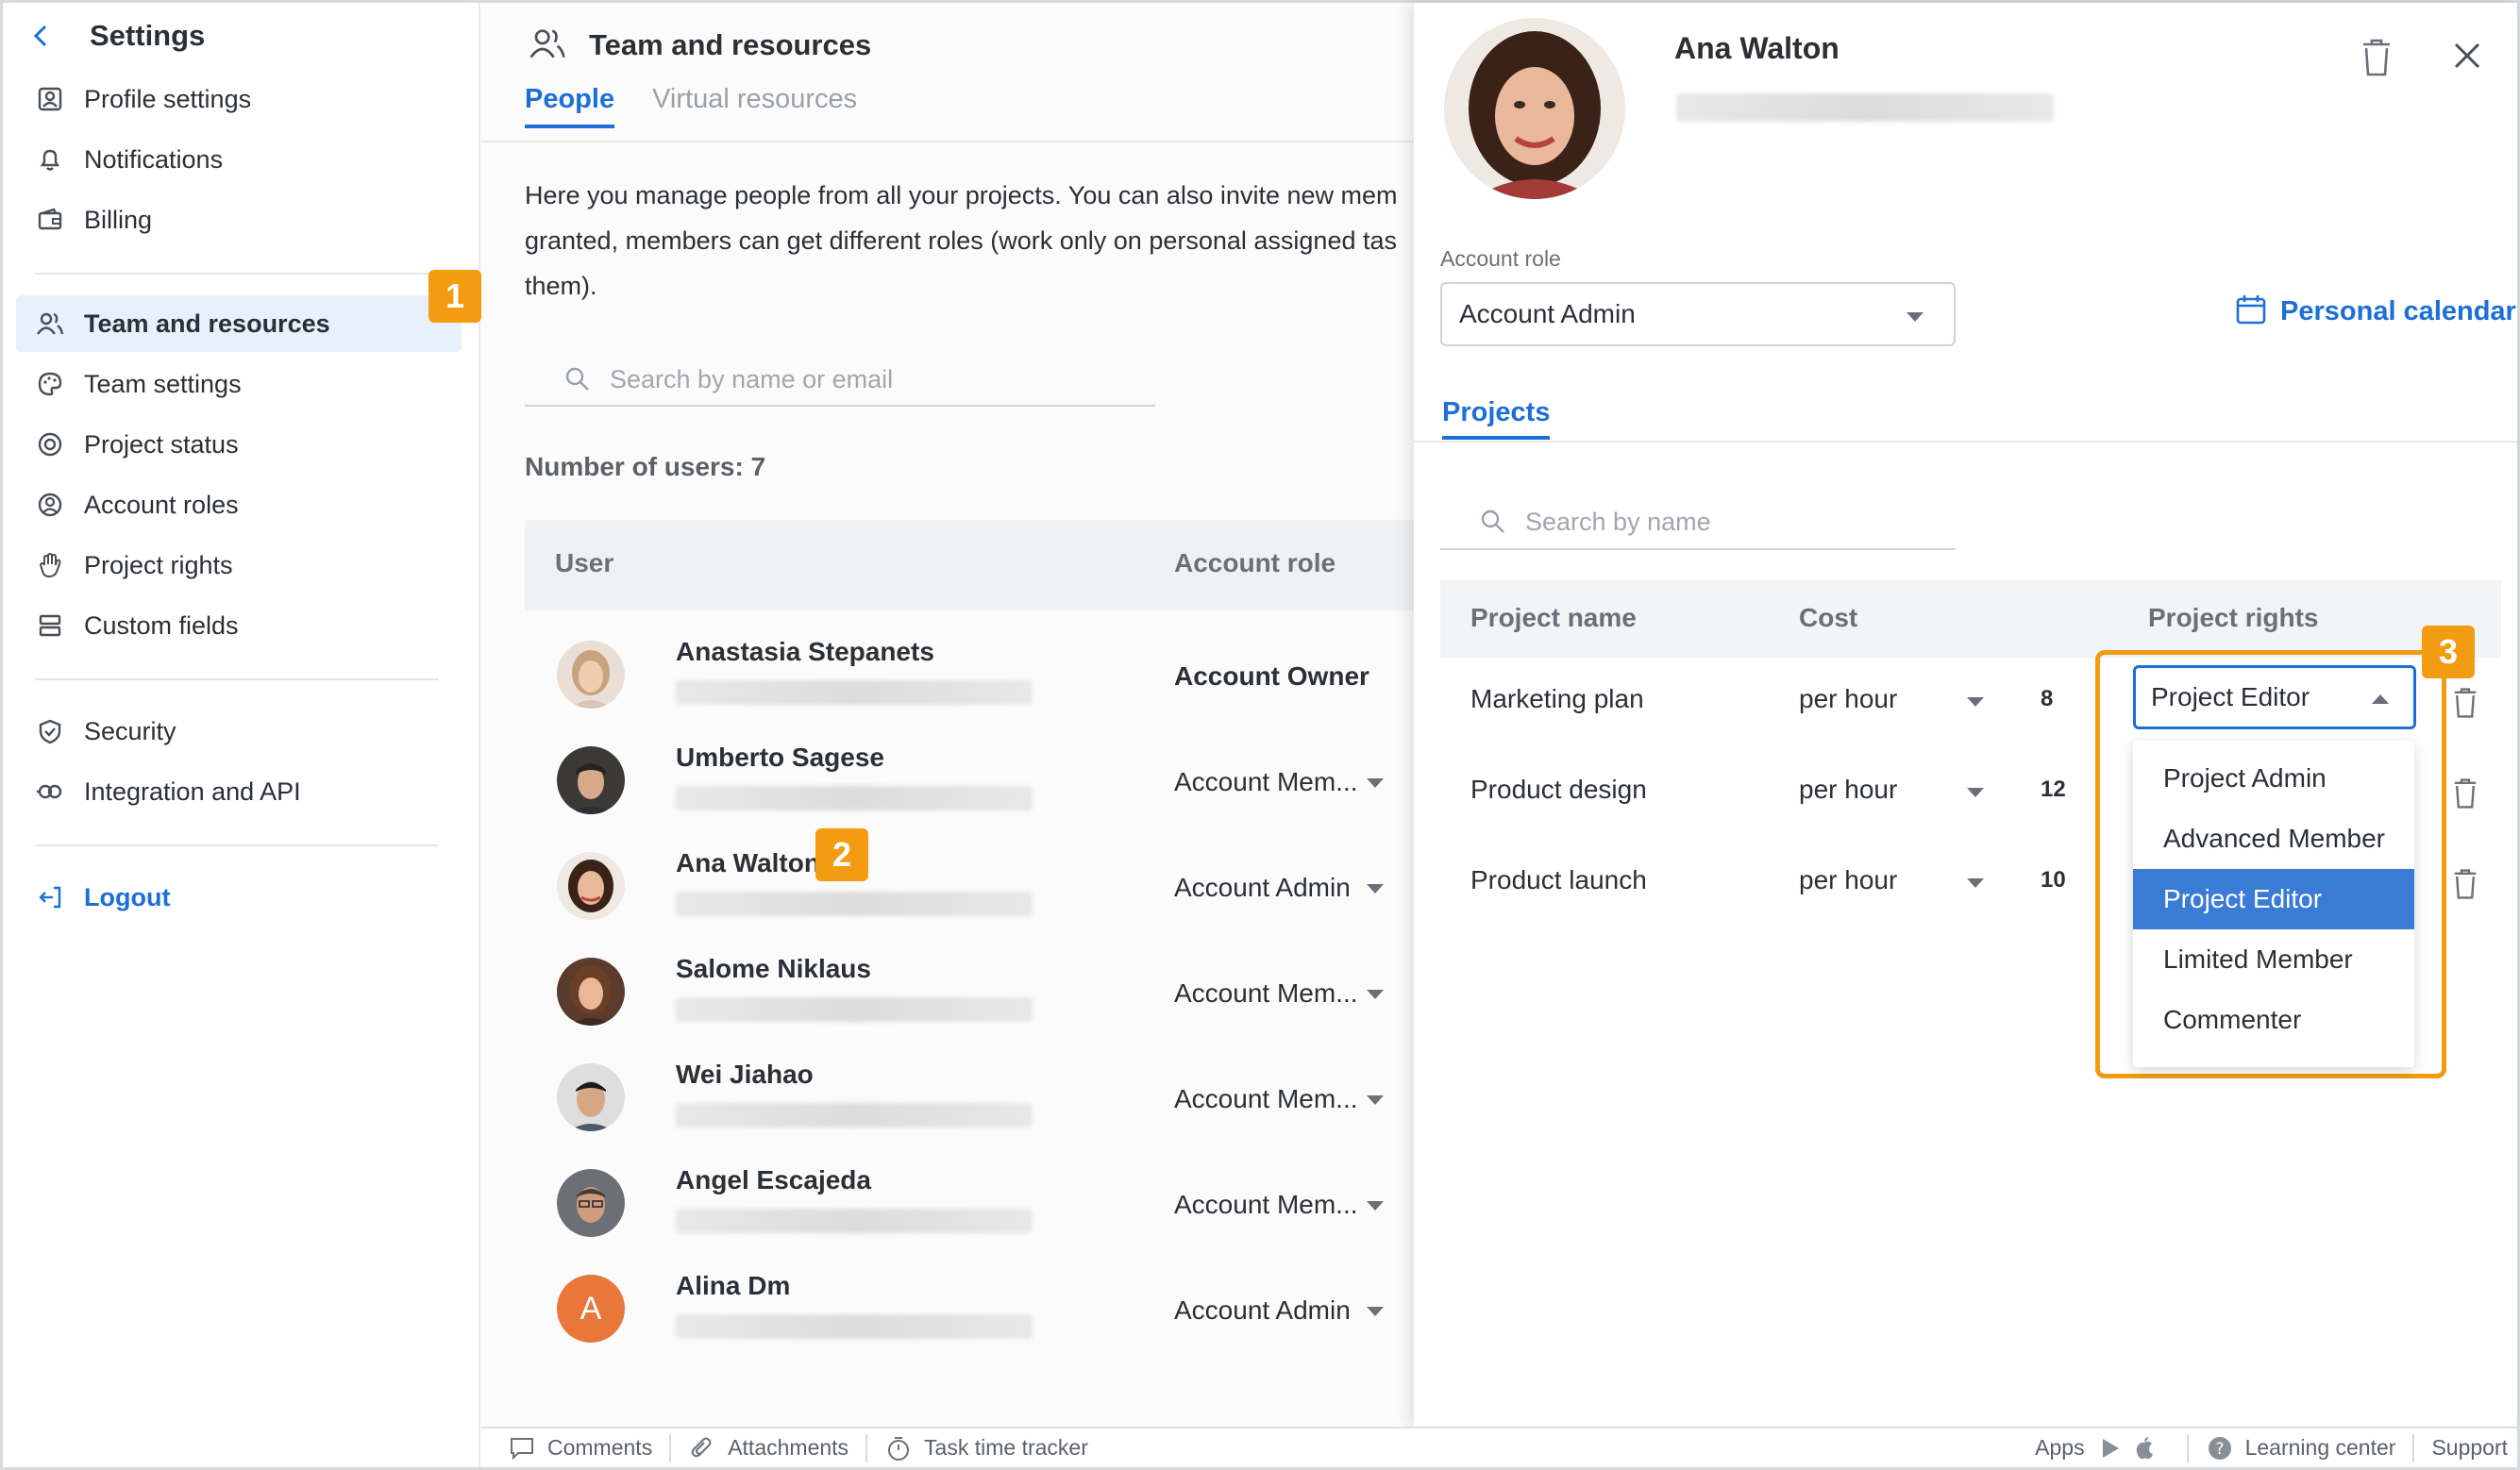  What do you see at coordinates (978, 895) in the screenshot?
I see `table-row: Ana Walton Account Admin` at bounding box center [978, 895].